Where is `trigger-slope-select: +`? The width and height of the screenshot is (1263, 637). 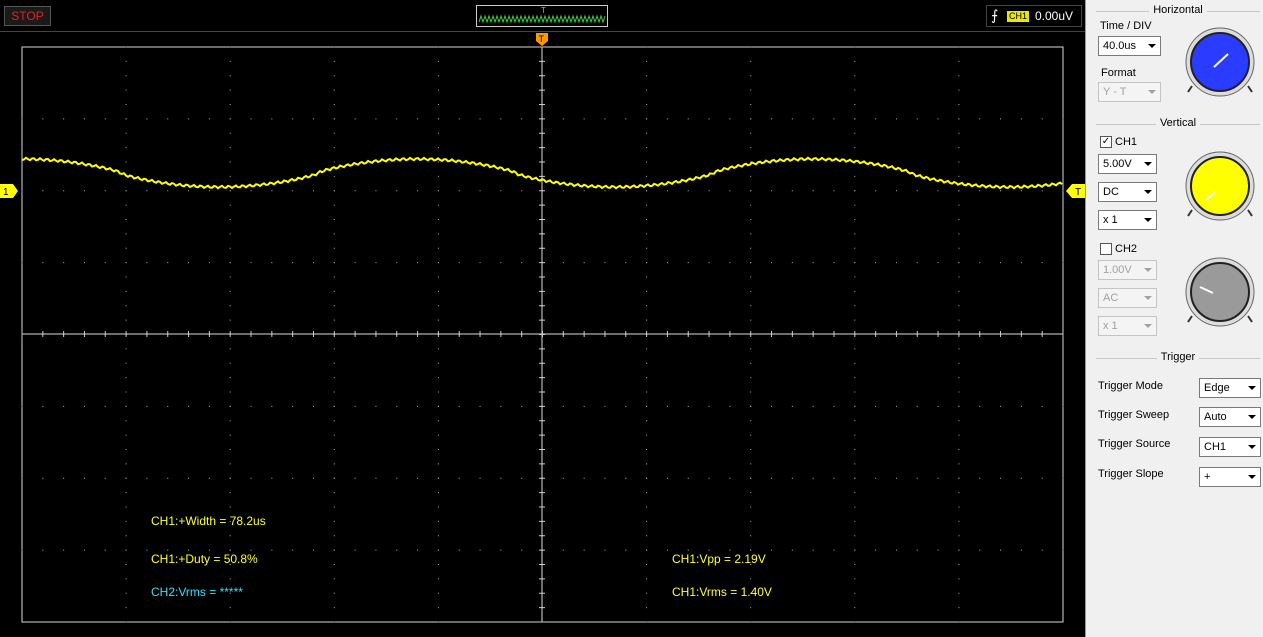
trigger-slope-select: + is located at coordinates (1230, 477).